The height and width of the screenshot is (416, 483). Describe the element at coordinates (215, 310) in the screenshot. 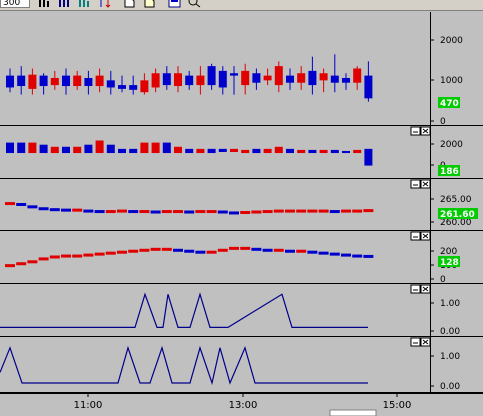

I see `panel-signal1` at that location.